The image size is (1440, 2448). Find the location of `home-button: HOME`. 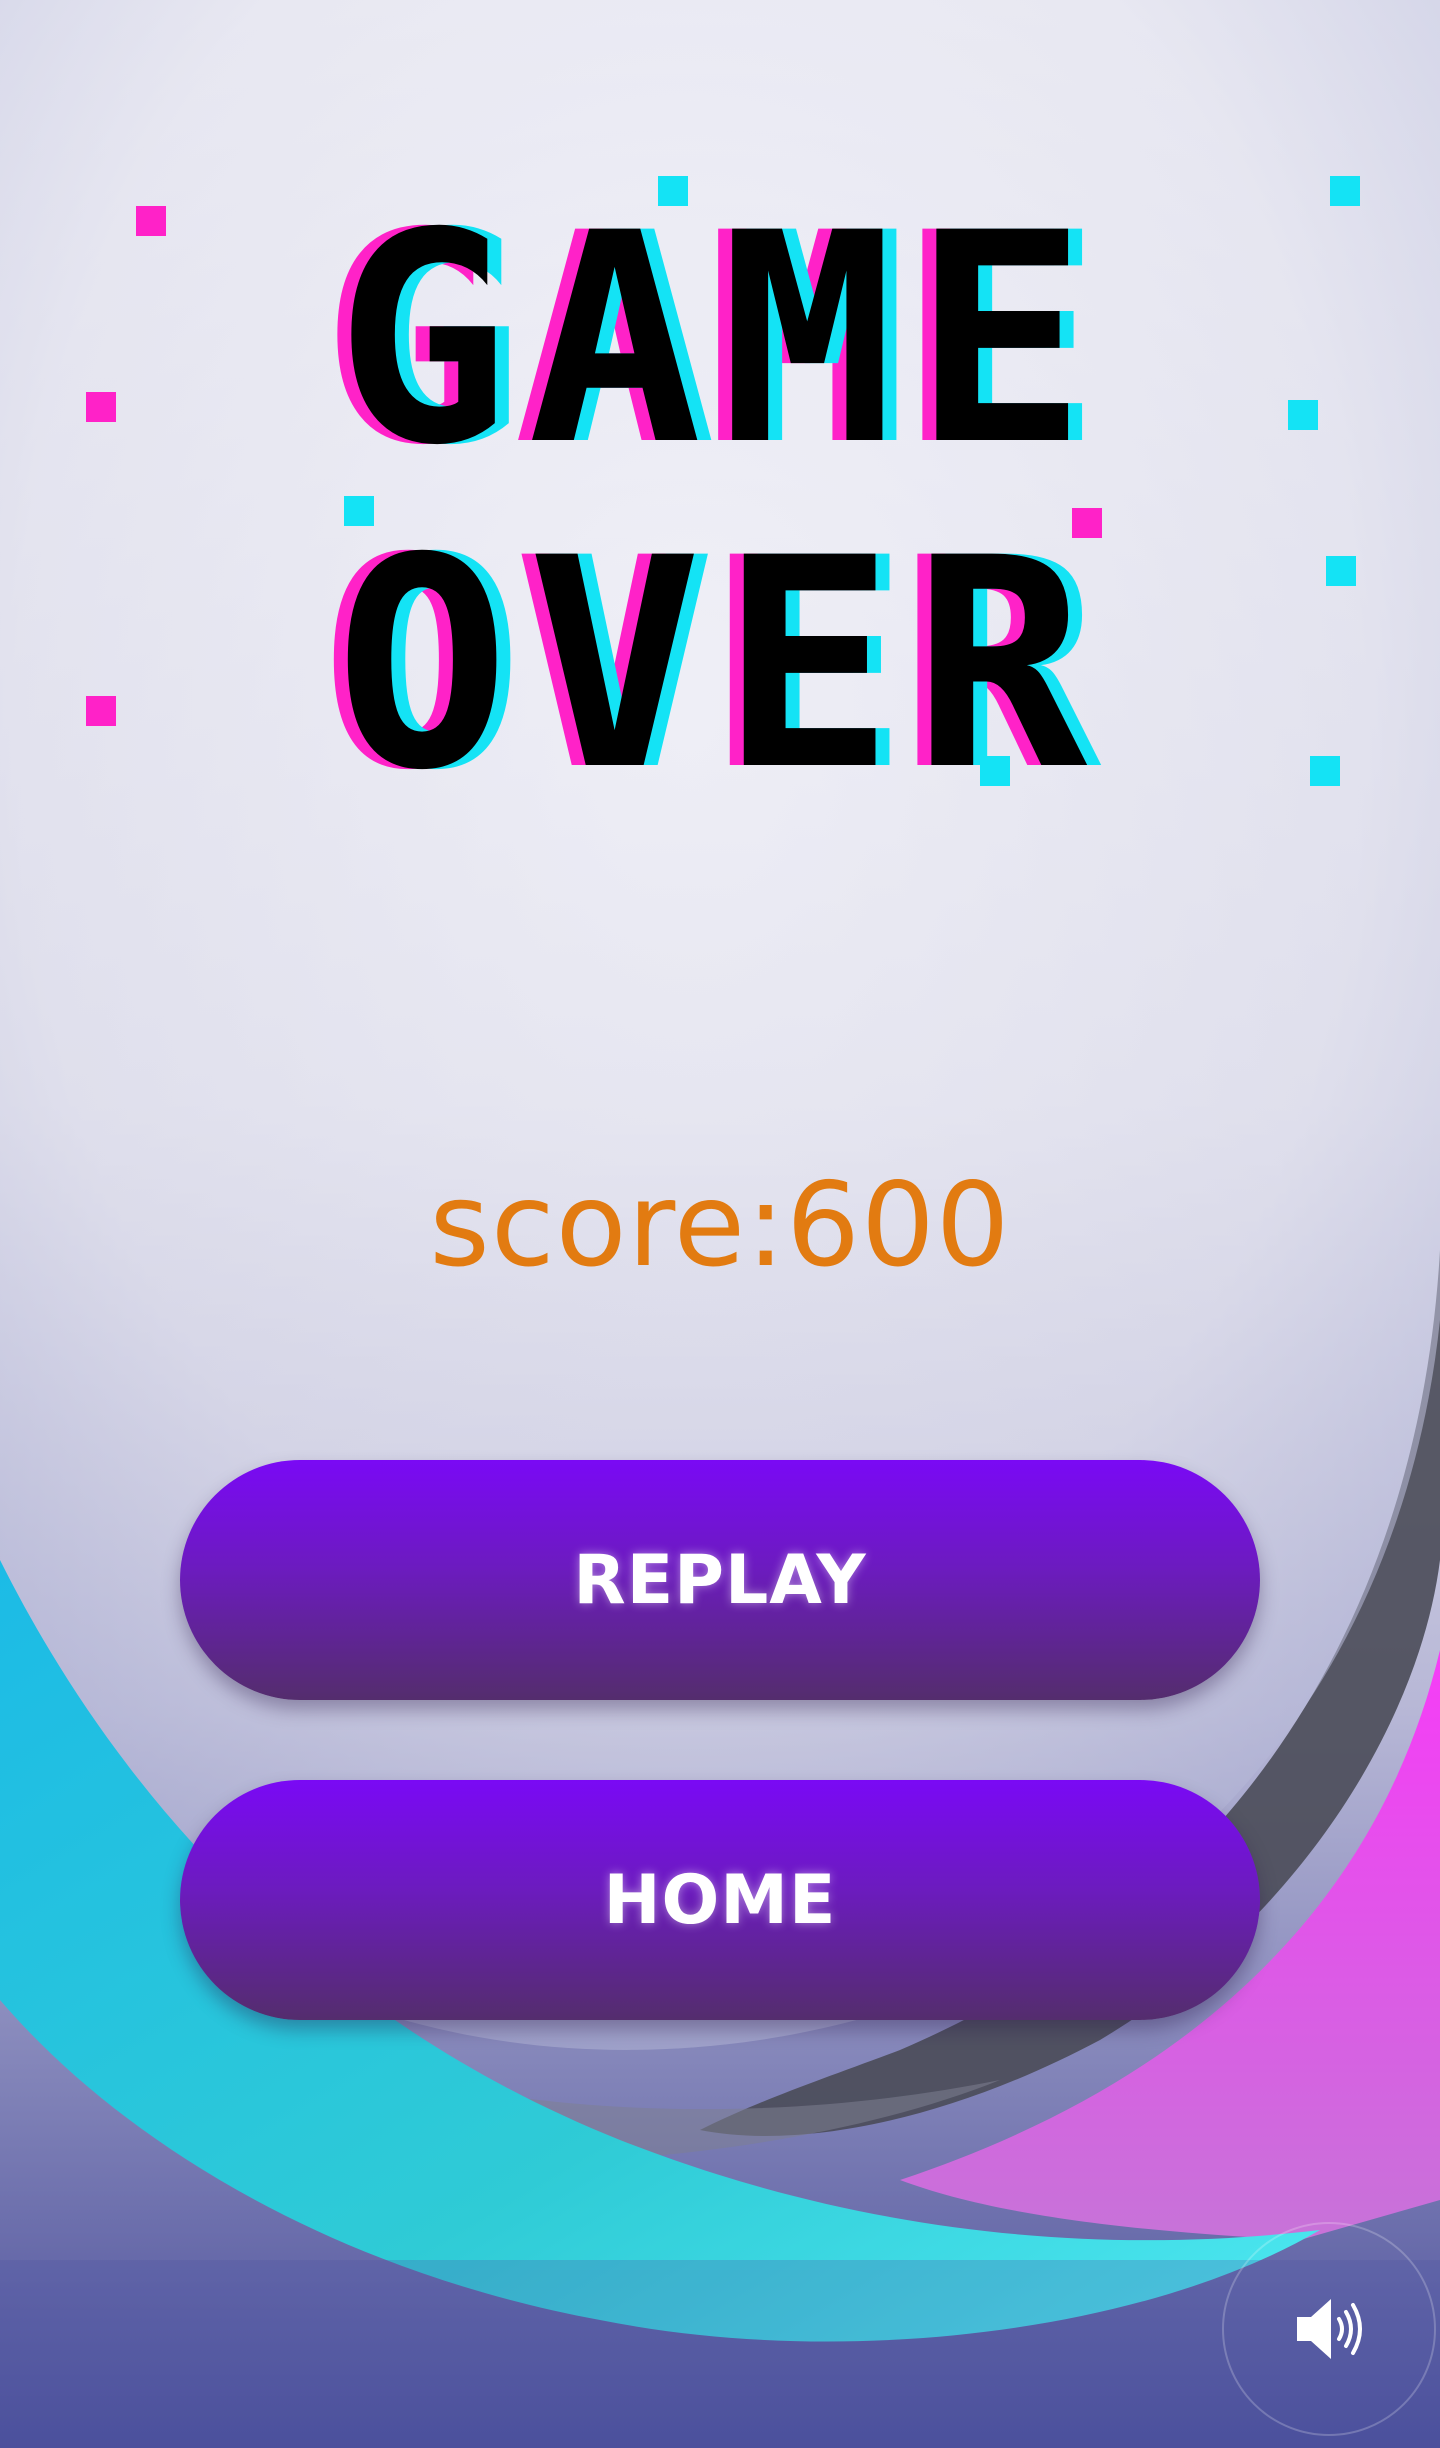

home-button: HOME is located at coordinates (720, 1900).